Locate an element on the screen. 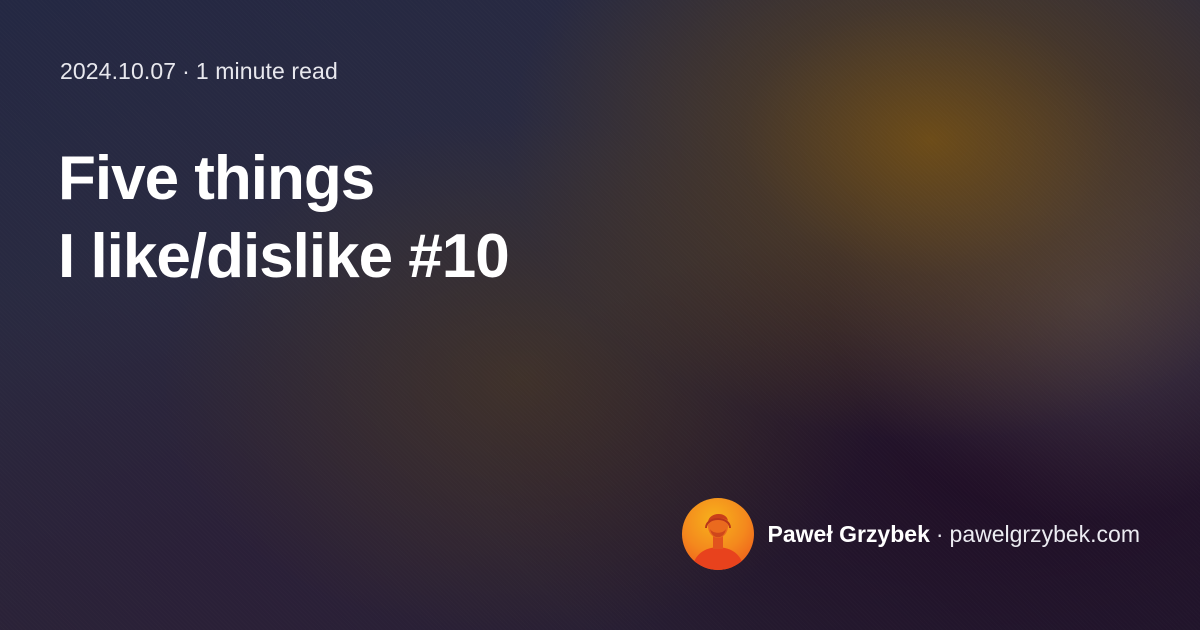  author-name: Paweł Grzybek is located at coordinates (848, 533).